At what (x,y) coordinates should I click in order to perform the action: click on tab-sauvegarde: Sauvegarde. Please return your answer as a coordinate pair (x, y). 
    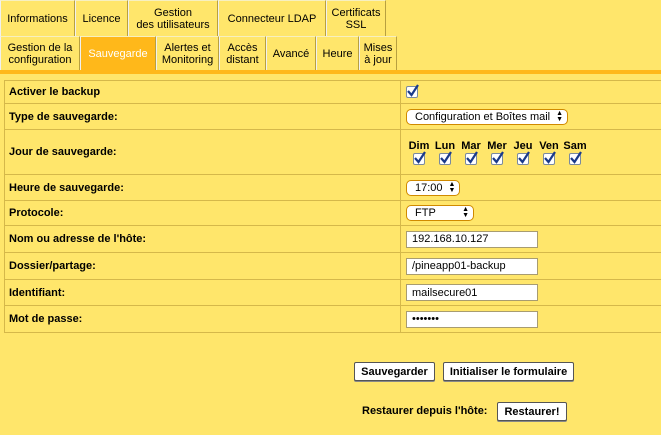
    Looking at the image, I should click on (118, 53).